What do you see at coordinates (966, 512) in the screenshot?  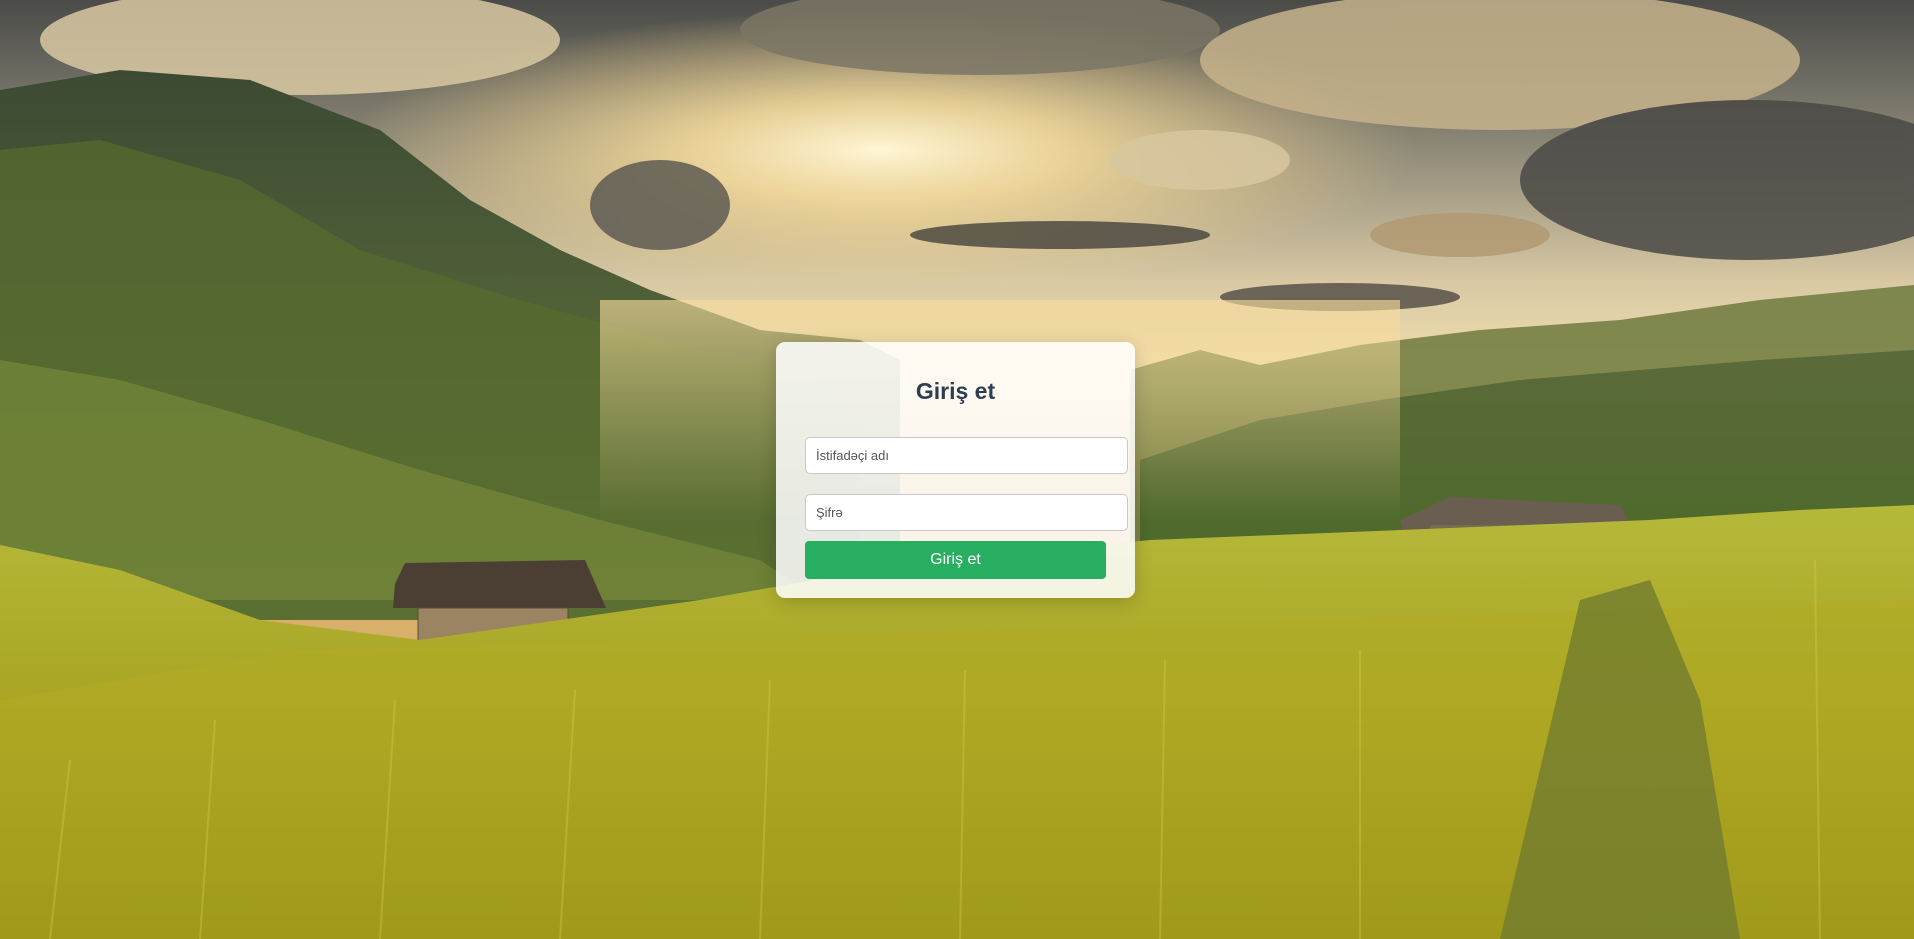 I see `password-input` at bounding box center [966, 512].